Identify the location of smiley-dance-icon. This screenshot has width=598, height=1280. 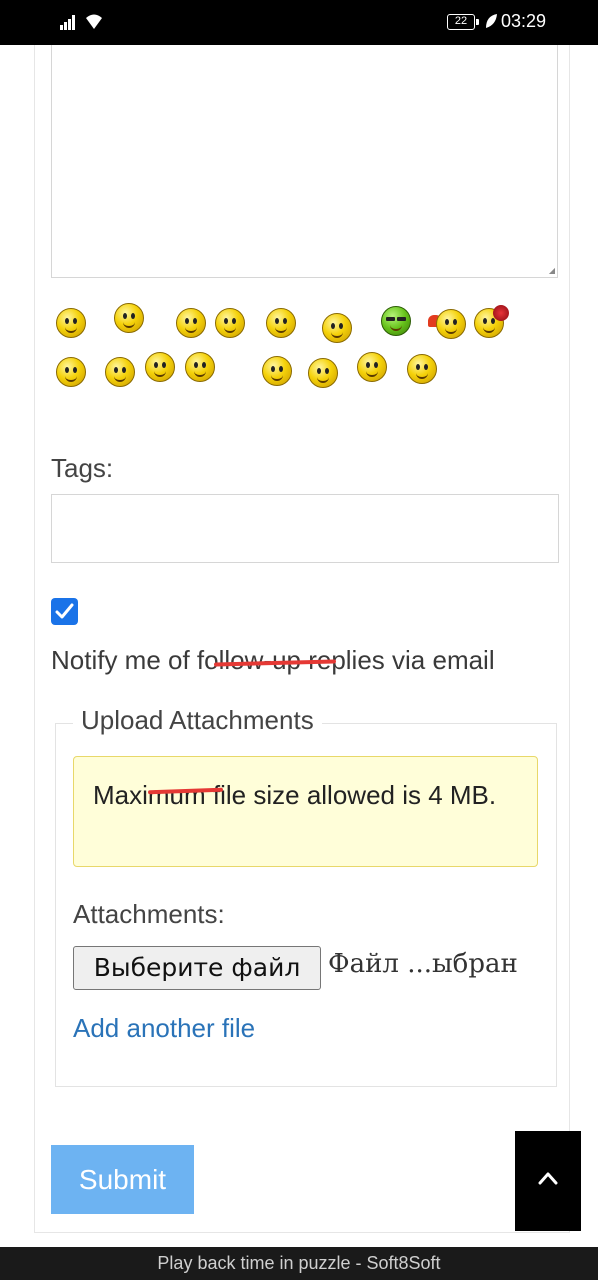
(372, 367).